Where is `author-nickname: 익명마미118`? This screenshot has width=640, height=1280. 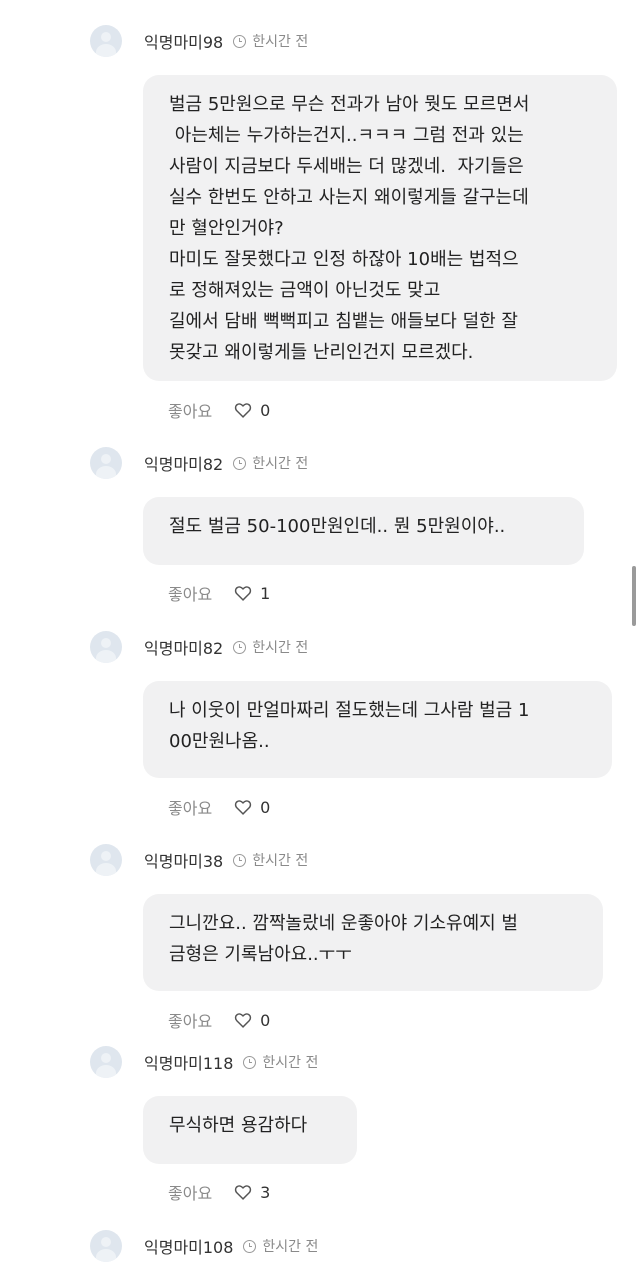
author-nickname: 익명마미118 is located at coordinates (188, 1062).